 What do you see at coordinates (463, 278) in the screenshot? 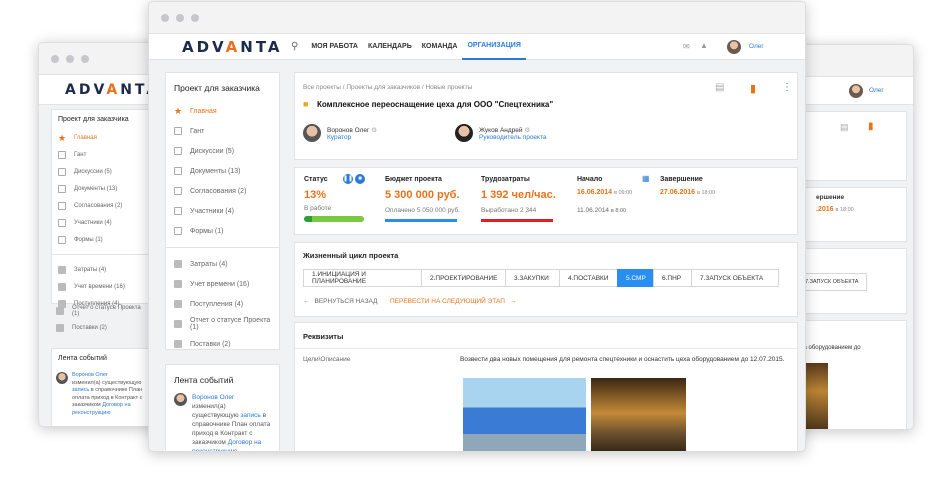
I see `lifecycle-step-2: 2.ПРОЕКТИРОВАНИЕ` at bounding box center [463, 278].